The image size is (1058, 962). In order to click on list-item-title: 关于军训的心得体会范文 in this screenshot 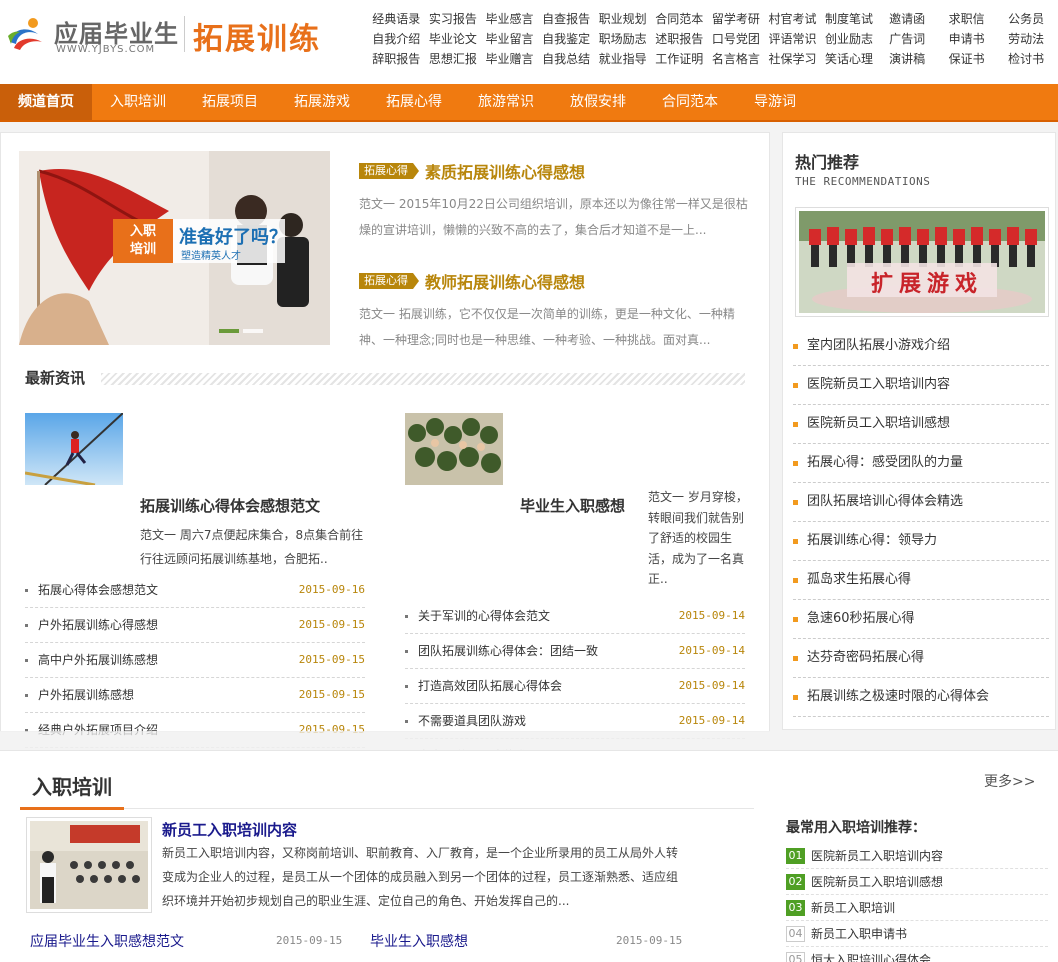, I will do `click(484, 616)`.